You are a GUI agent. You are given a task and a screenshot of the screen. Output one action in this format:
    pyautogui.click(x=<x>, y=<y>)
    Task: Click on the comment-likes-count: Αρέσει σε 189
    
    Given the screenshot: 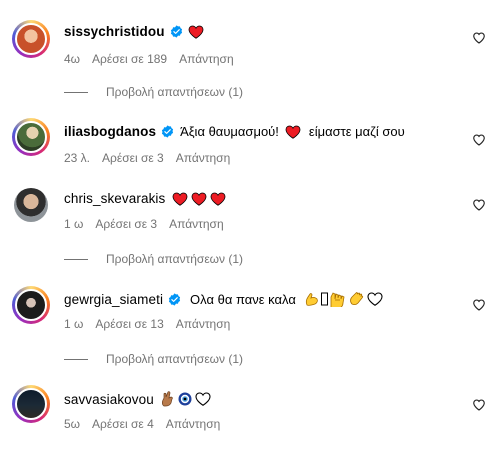 What is the action you would take?
    pyautogui.click(x=129, y=59)
    